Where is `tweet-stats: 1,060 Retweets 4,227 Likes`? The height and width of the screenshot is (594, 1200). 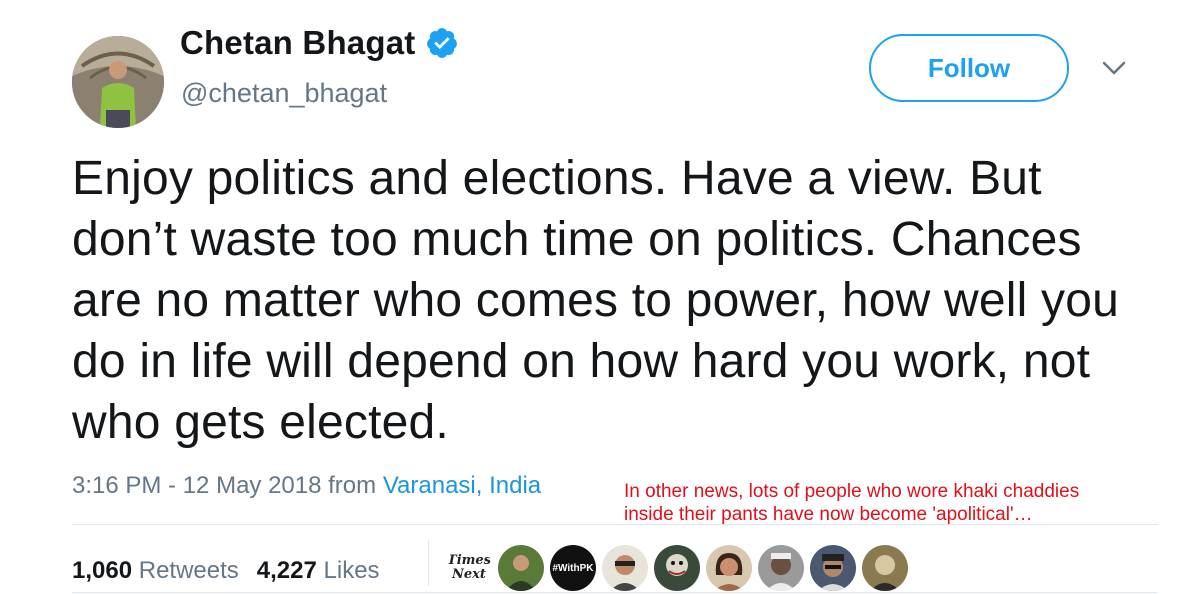
tweet-stats: 1,060 Retweets 4,227 Likes is located at coordinates (226, 571).